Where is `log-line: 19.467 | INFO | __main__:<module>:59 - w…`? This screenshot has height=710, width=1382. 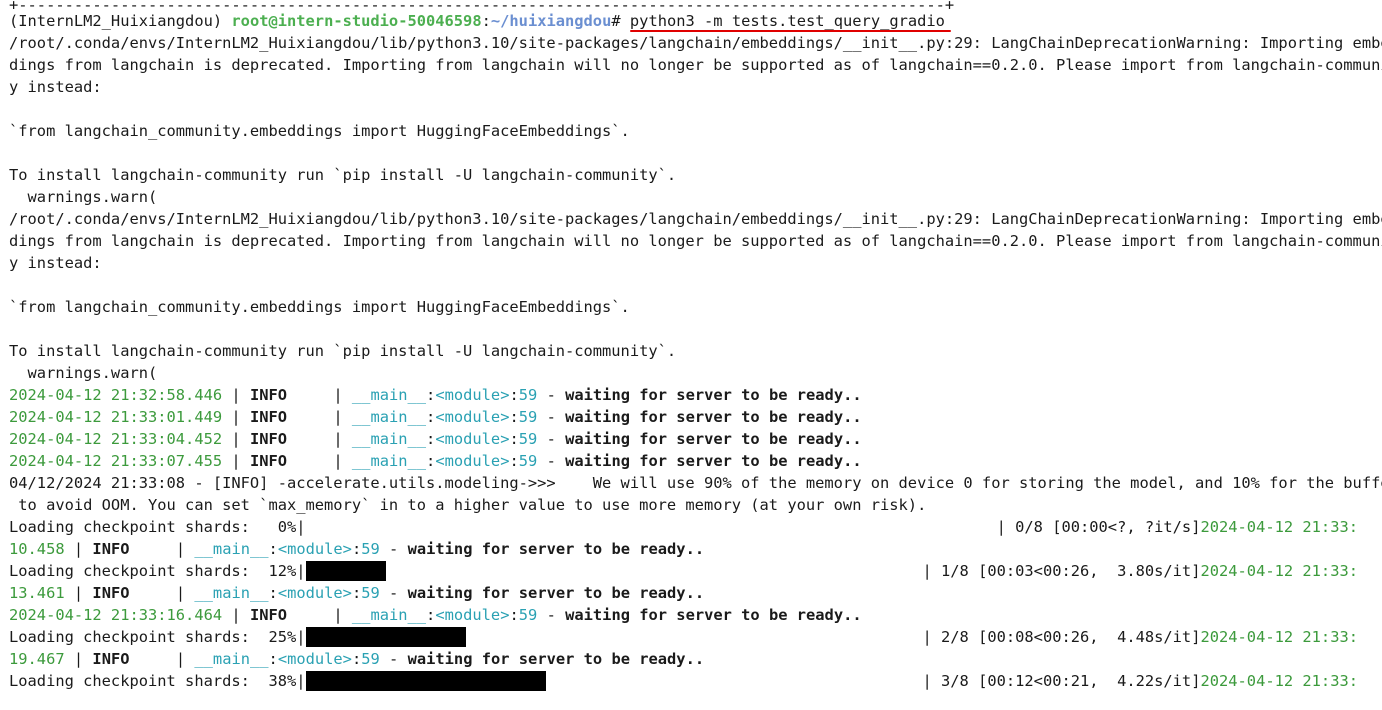 log-line: 19.467 | INFO | __main__:<module>:59 - w… is located at coordinates (695, 659).